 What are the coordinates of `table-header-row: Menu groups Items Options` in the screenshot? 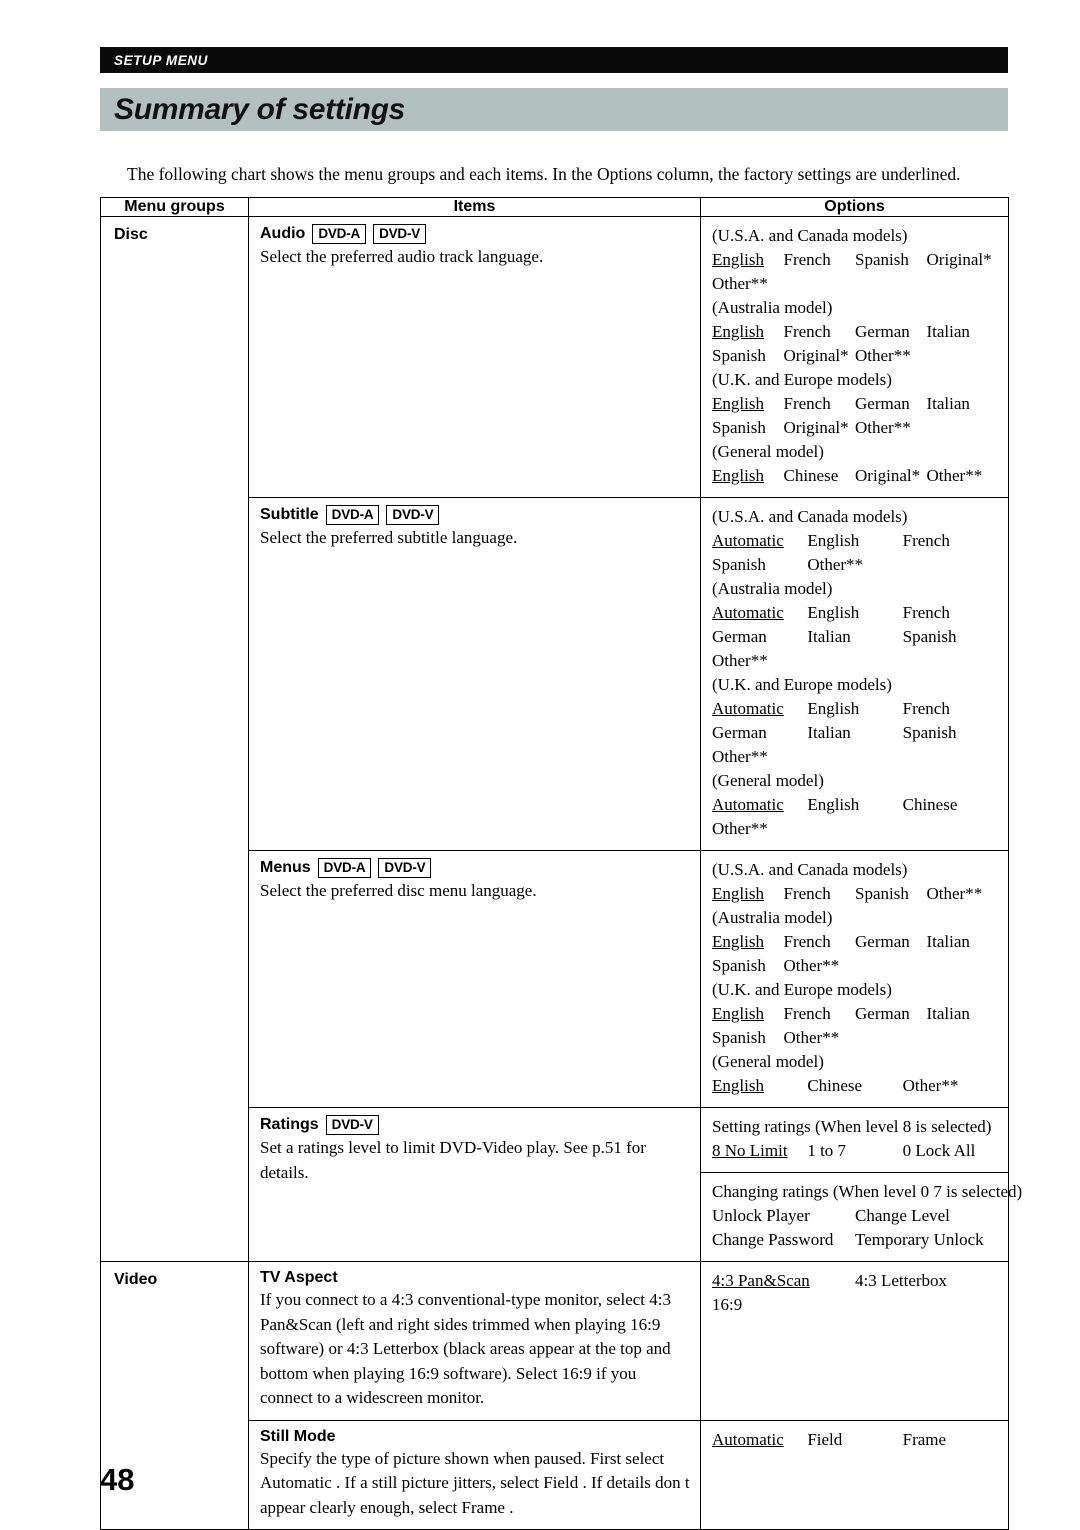 It's located at (554, 207).